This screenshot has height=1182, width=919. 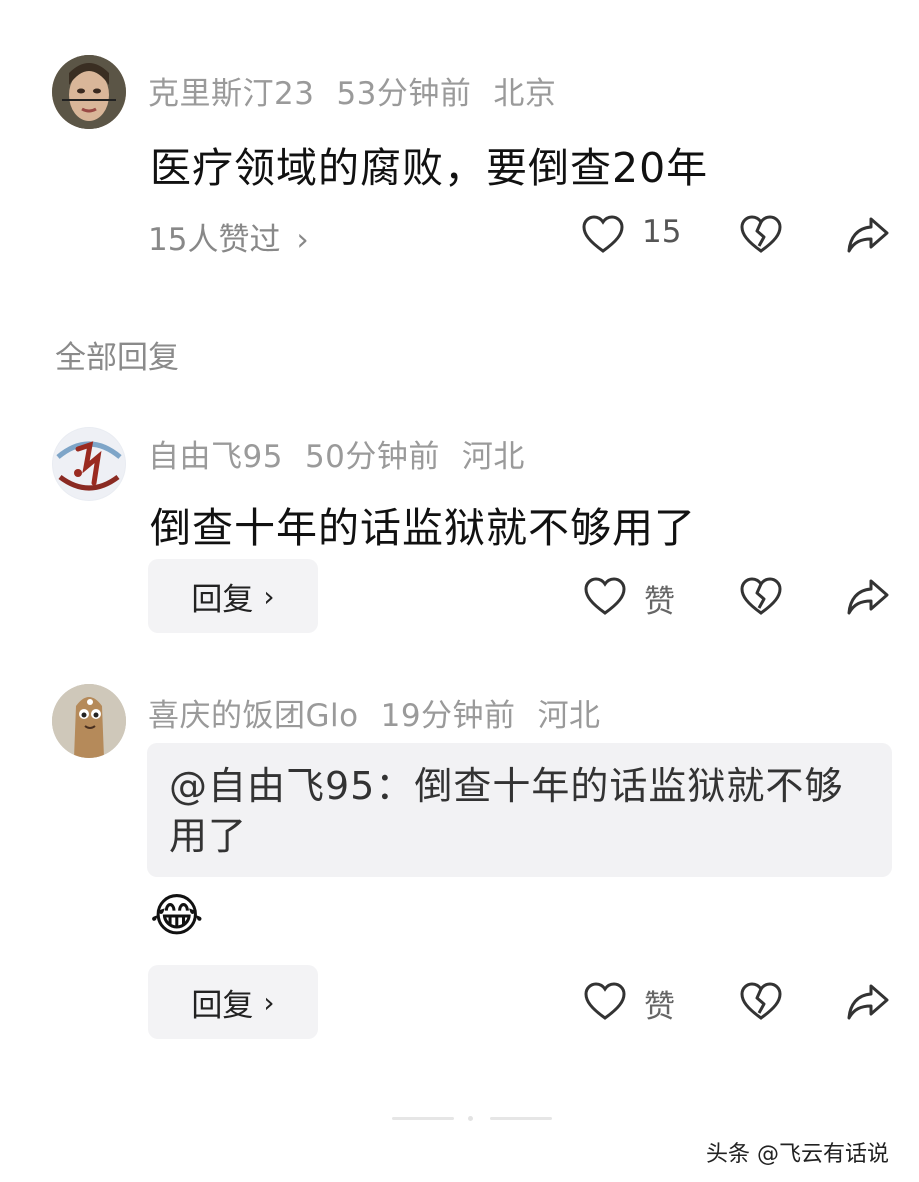 What do you see at coordinates (448, 716) in the screenshot?
I see `reply-time: 19分钟前` at bounding box center [448, 716].